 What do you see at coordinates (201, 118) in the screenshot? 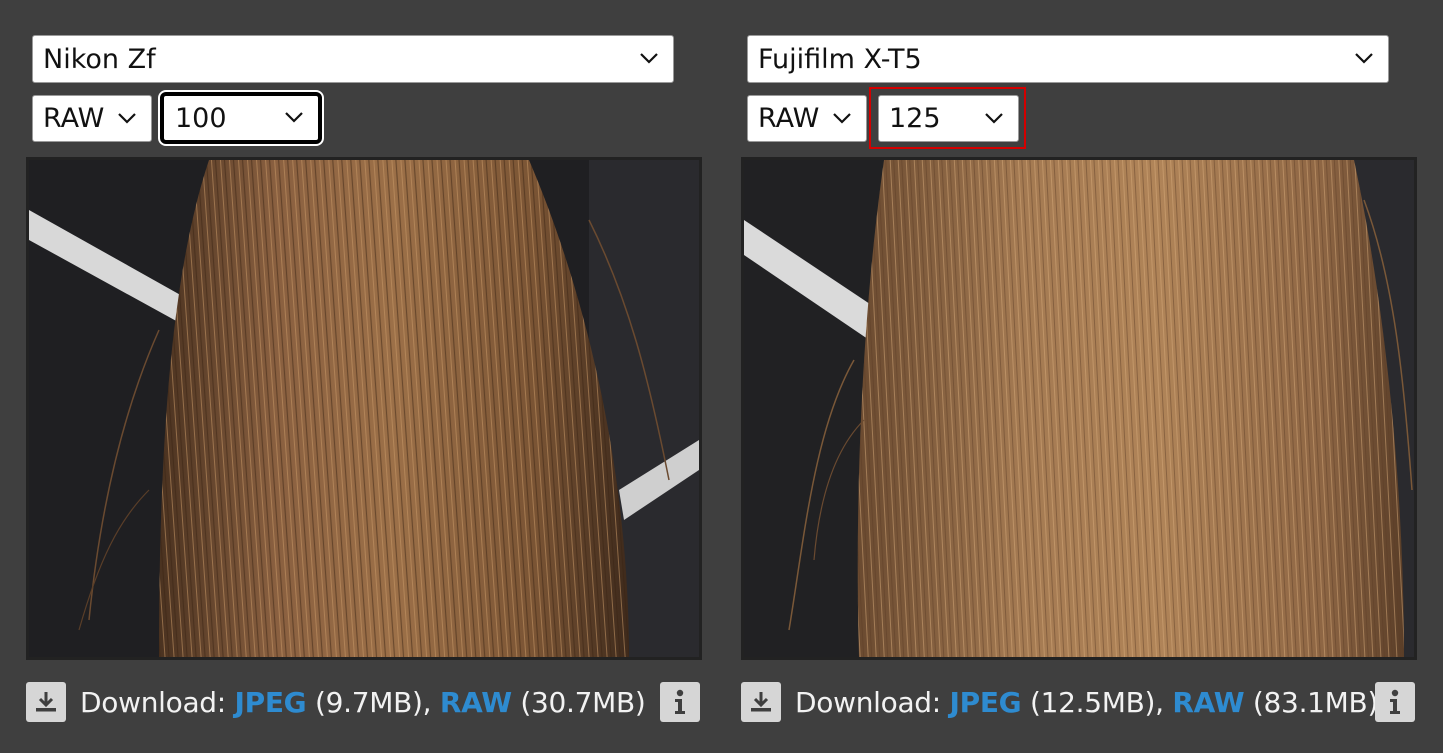
I see `iso-select-value: 100` at bounding box center [201, 118].